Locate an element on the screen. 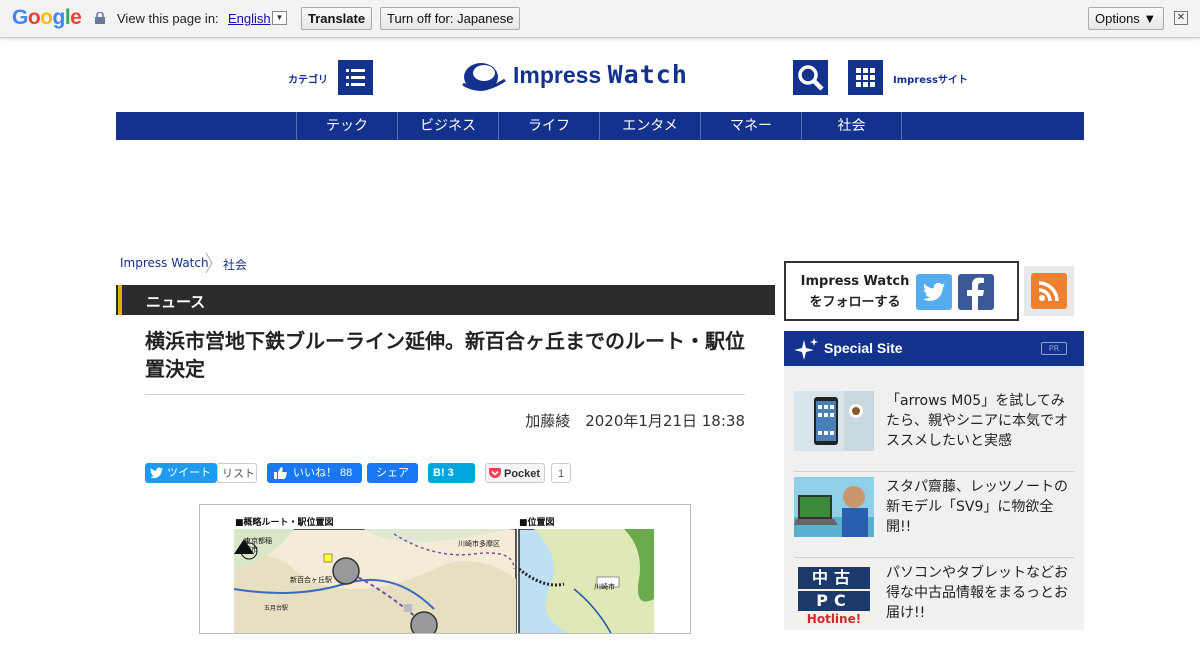 The height and width of the screenshot is (649, 1200). rss-box is located at coordinates (1049, 291).